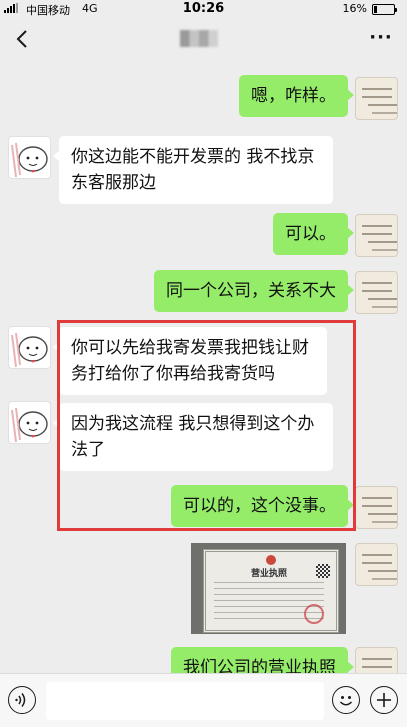 The height and width of the screenshot is (727, 407). What do you see at coordinates (271, 591) in the screenshot?
I see `business-license-photo: 营业执照` at bounding box center [271, 591].